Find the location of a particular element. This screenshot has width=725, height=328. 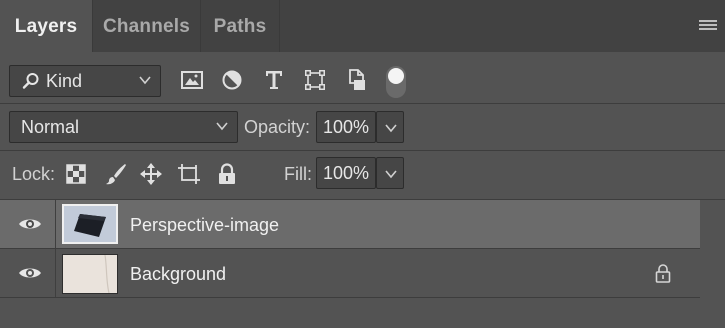

lock-transparent-pixels-icon is located at coordinates (76, 174).